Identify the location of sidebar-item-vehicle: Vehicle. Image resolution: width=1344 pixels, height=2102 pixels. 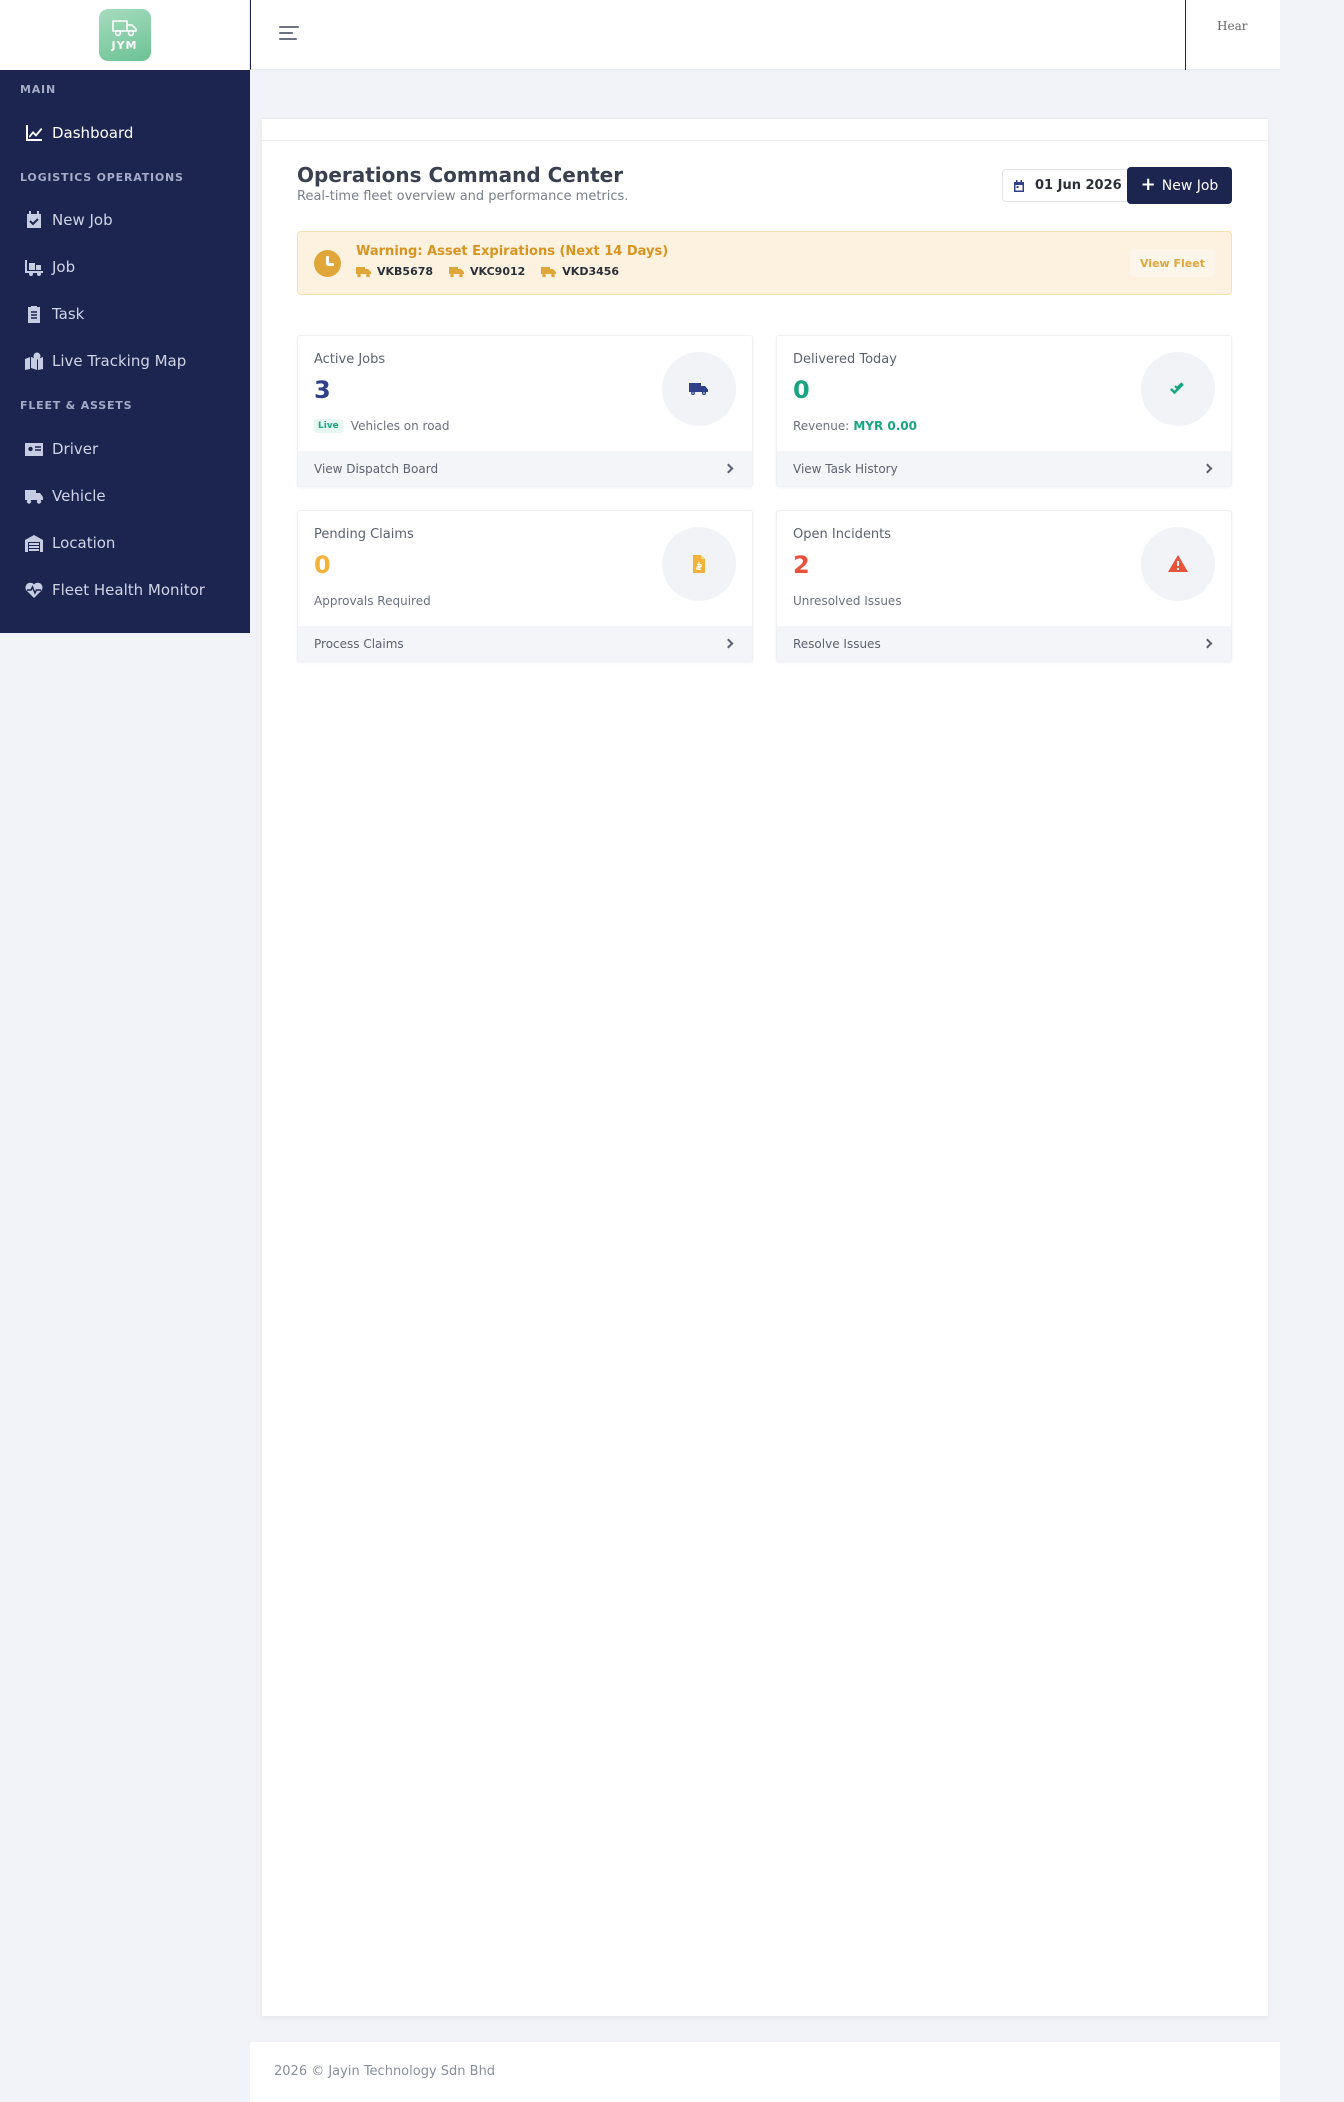
(125, 496).